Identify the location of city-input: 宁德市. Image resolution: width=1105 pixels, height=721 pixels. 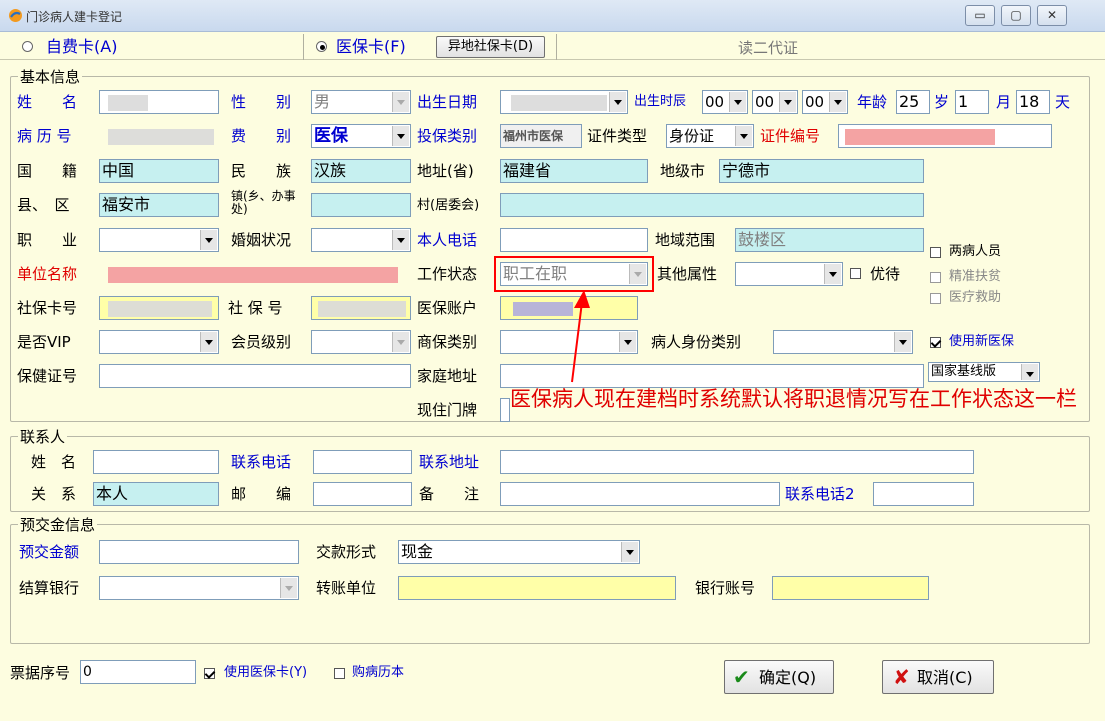
(821, 171).